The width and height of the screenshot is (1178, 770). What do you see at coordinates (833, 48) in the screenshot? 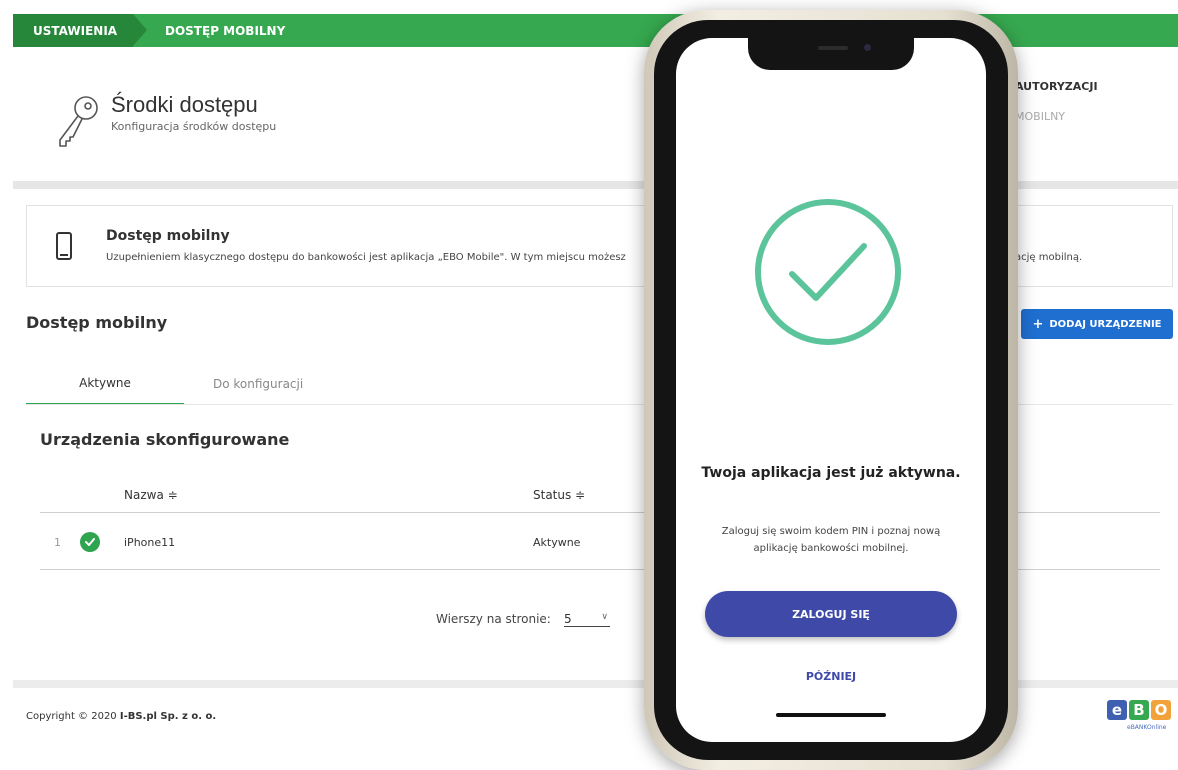
I see `phone-speaker` at bounding box center [833, 48].